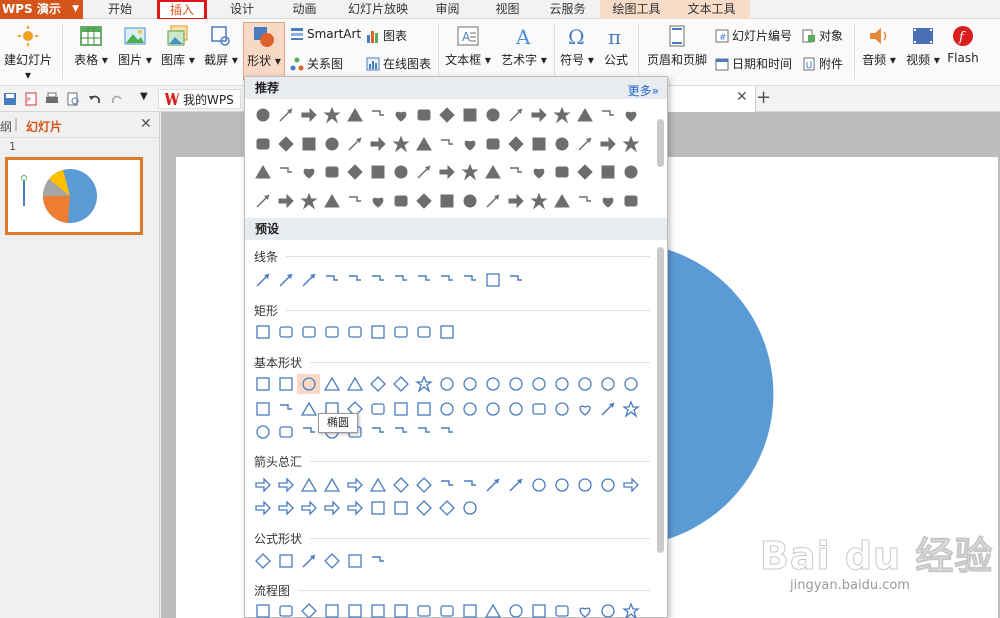 The height and width of the screenshot is (618, 1000). I want to click on close-tab-icon: ✕, so click(742, 97).